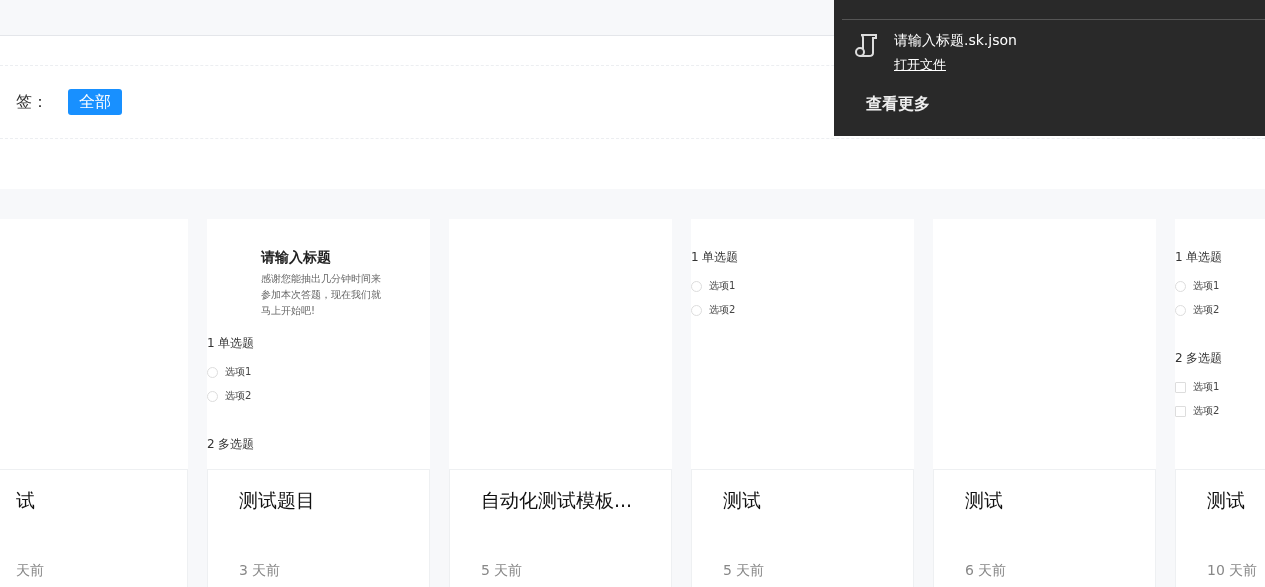 The width and height of the screenshot is (1265, 587). Describe the element at coordinates (30, 571) in the screenshot. I see `card-age: 天前` at that location.